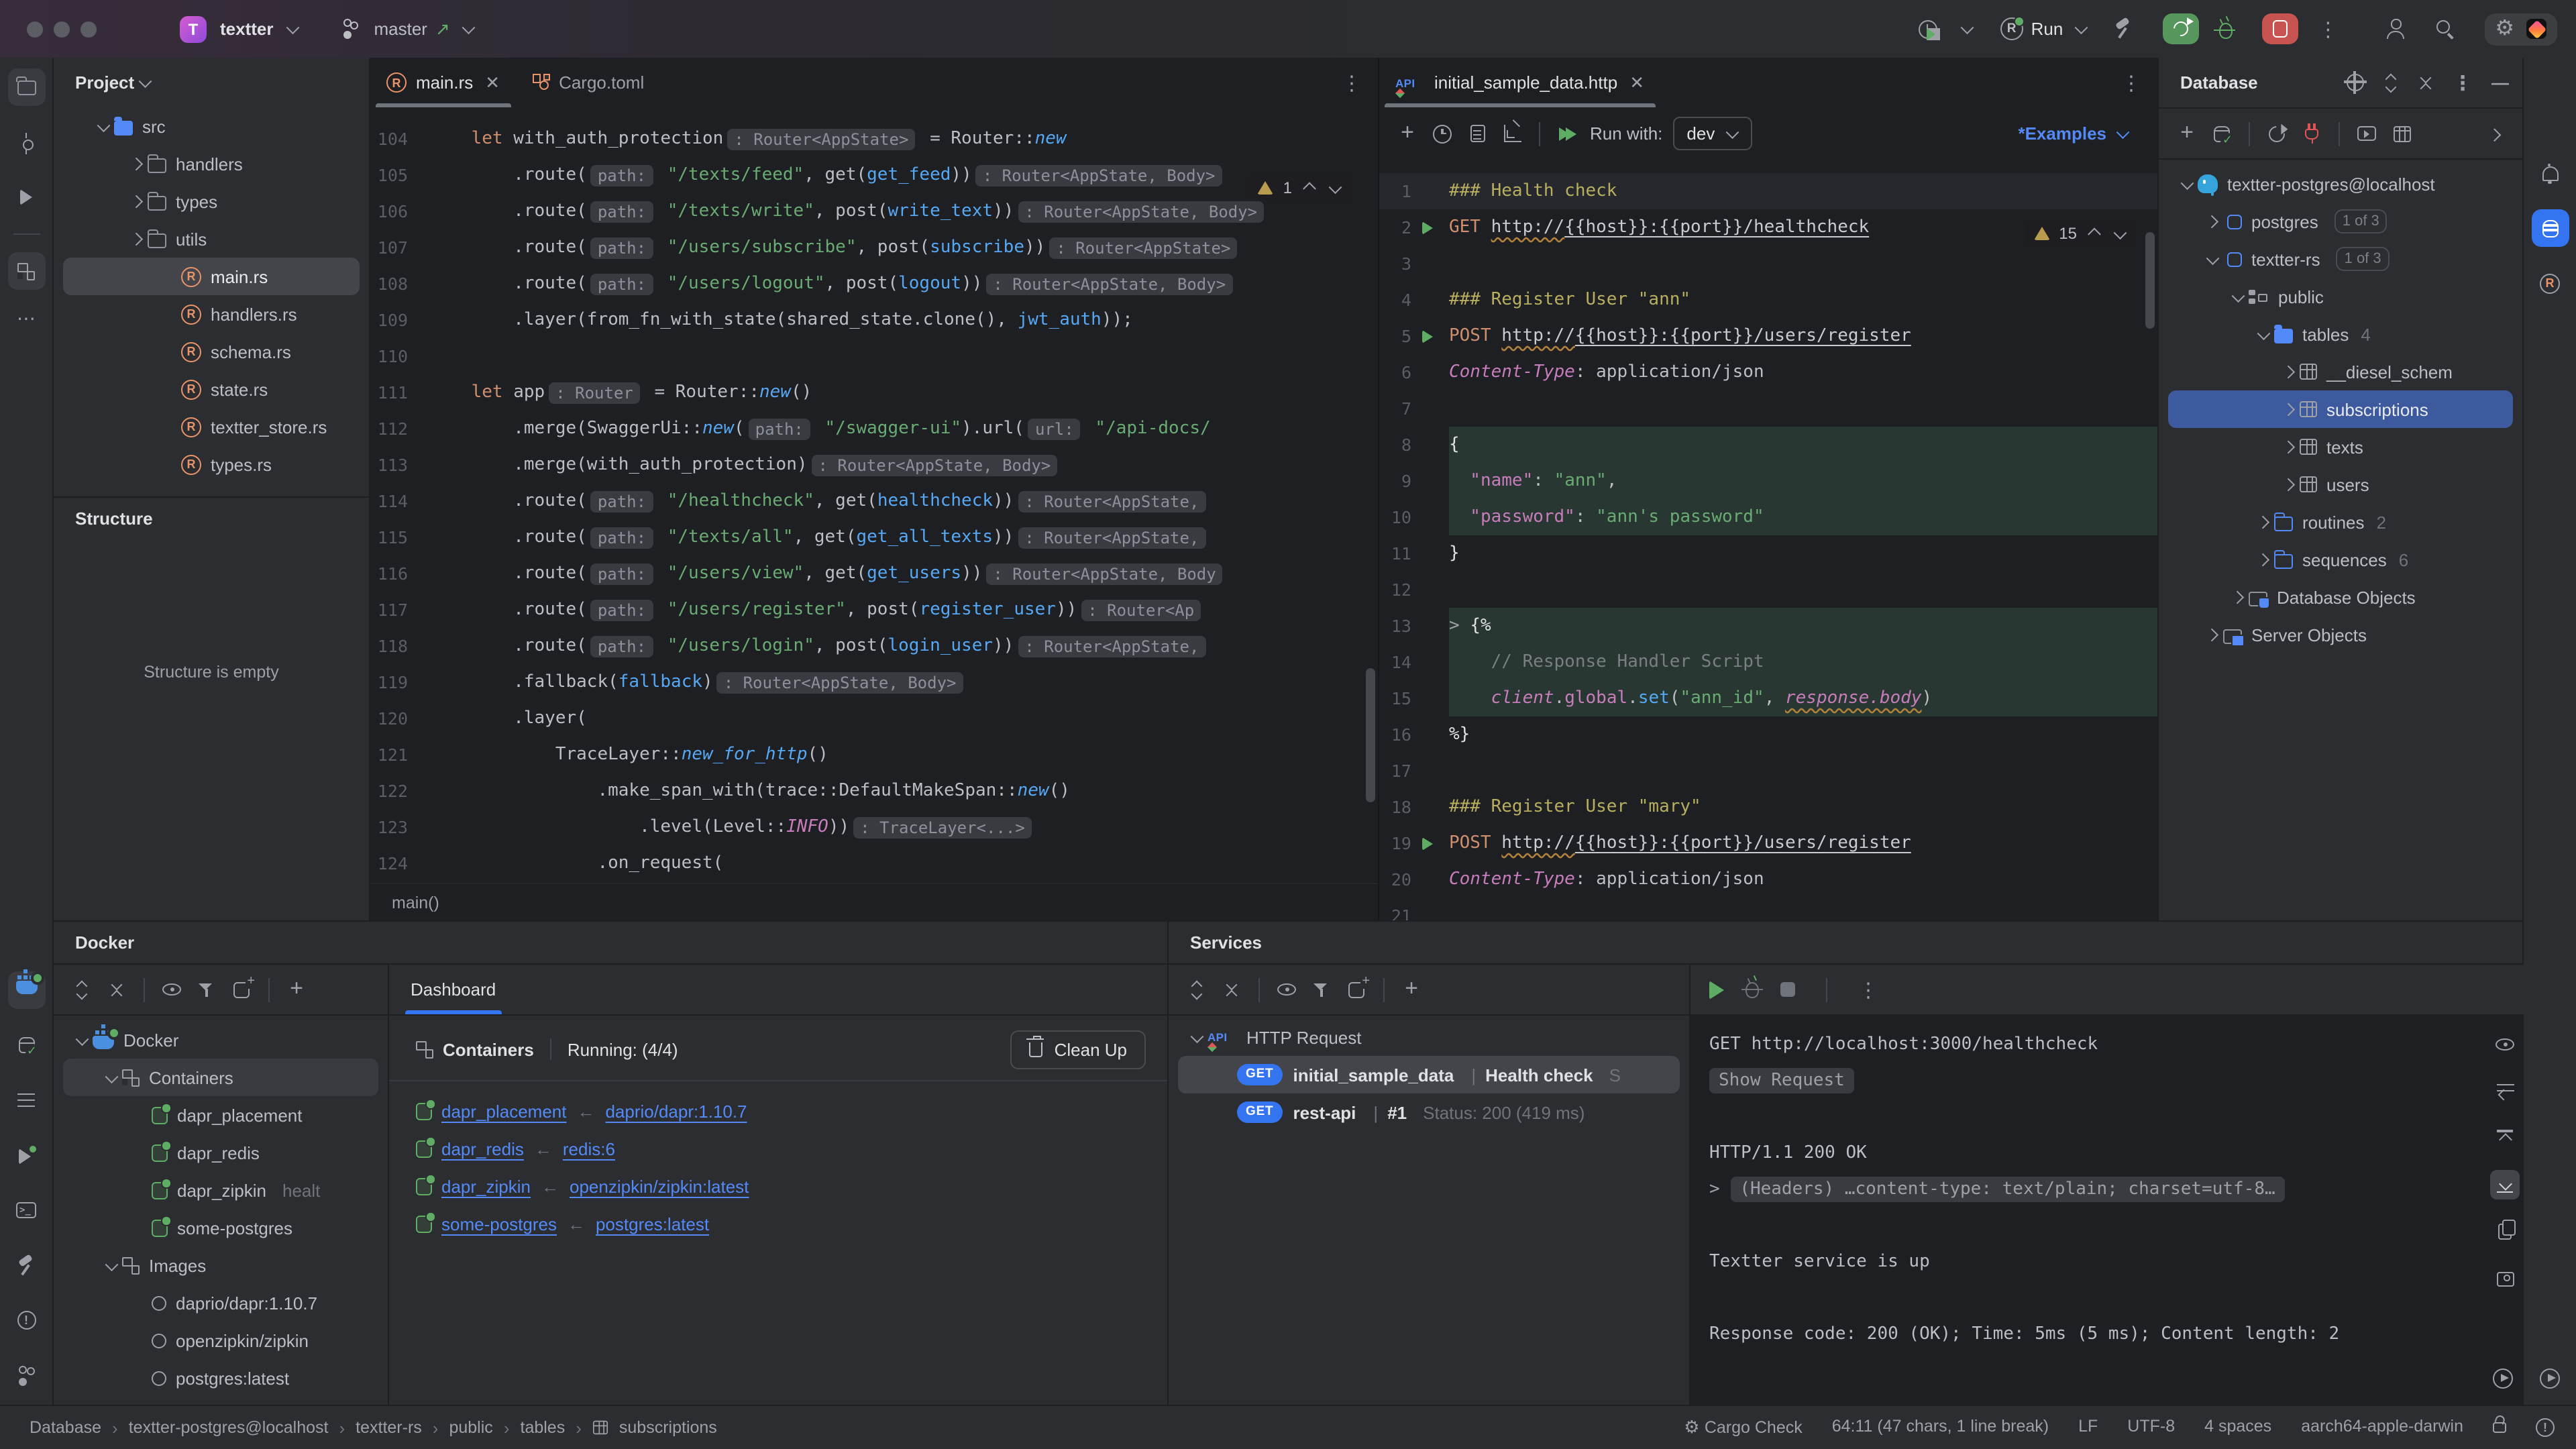 The height and width of the screenshot is (1449, 2576). Describe the element at coordinates (220, 1265) in the screenshot. I see `tree-row: Images` at that location.